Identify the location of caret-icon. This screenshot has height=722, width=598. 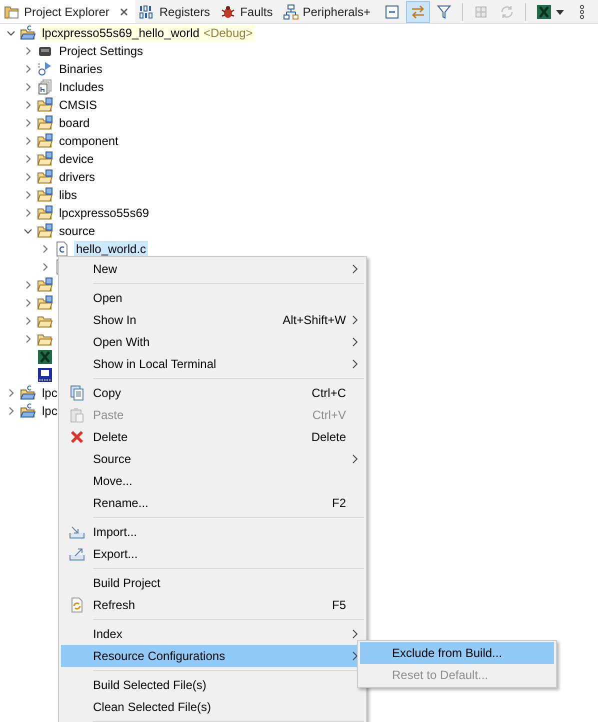
(560, 12).